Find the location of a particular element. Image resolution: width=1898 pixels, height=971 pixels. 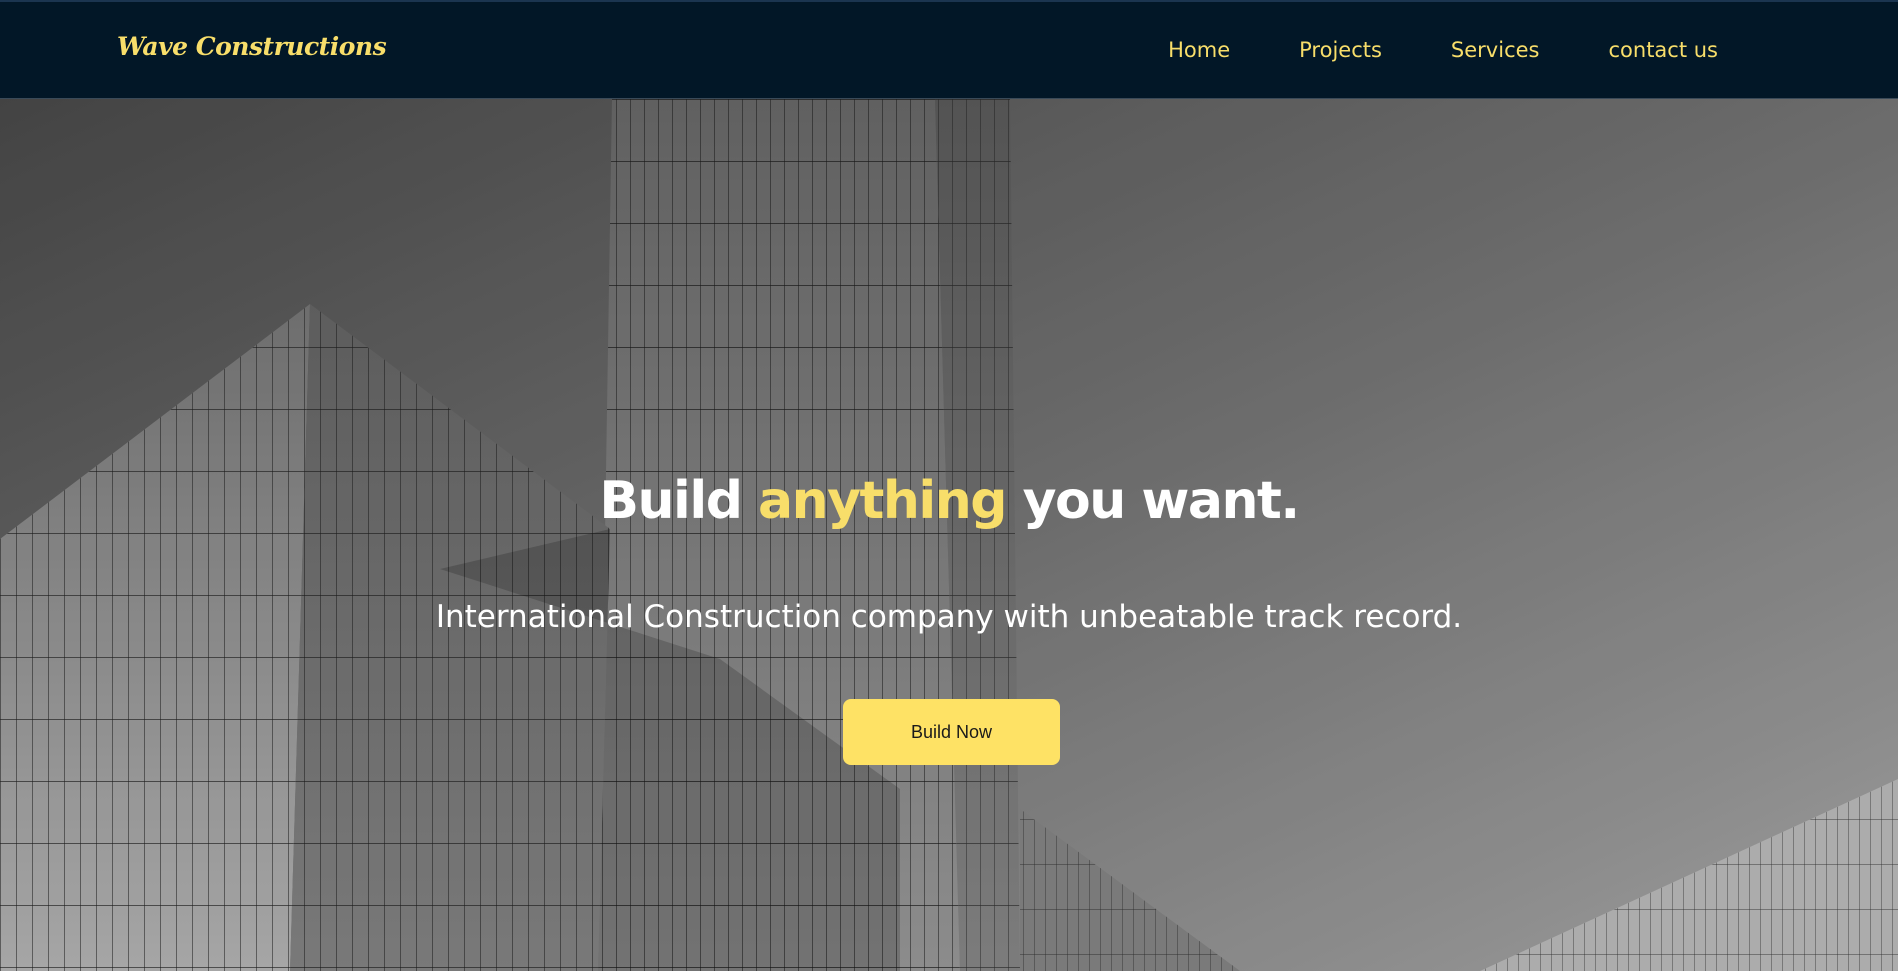

nav-item-projects: Projects is located at coordinates (1340, 50).